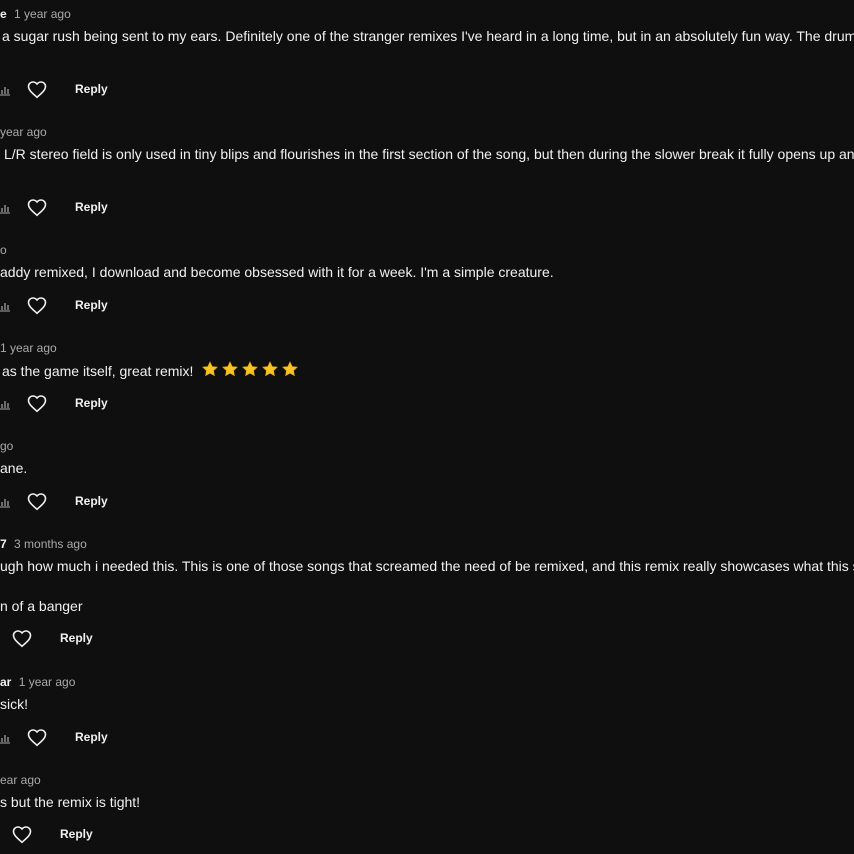  I want to click on comment-text-row: as the game itself, great remix!, so click(150, 370).